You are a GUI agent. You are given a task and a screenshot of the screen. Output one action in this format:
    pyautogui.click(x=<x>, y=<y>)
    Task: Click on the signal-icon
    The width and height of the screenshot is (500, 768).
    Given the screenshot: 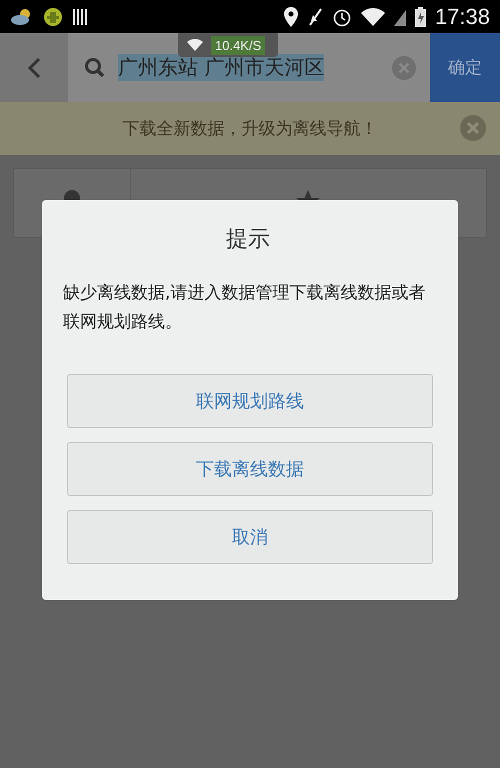 What is the action you would take?
    pyautogui.click(x=400, y=17)
    